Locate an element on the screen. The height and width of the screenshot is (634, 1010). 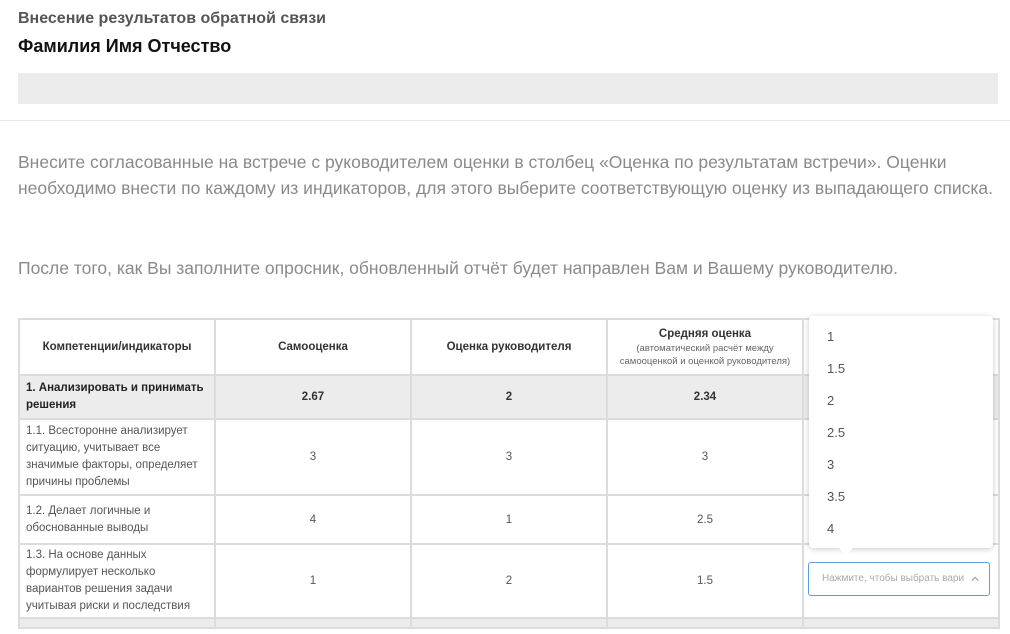
row-avg: 2.34 is located at coordinates (705, 397).